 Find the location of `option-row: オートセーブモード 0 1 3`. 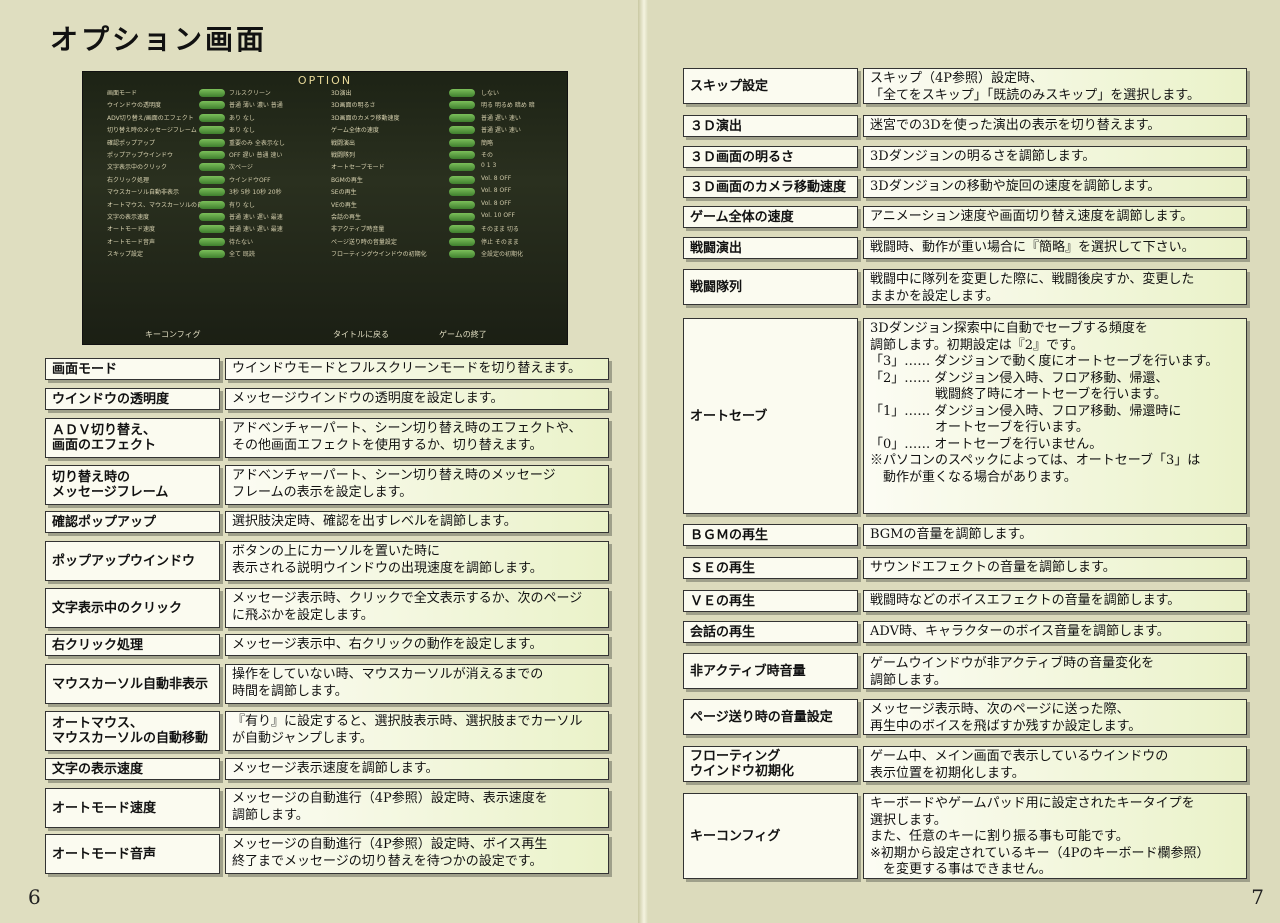

option-row: オートセーブモード 0 1 3 is located at coordinates (448, 167).